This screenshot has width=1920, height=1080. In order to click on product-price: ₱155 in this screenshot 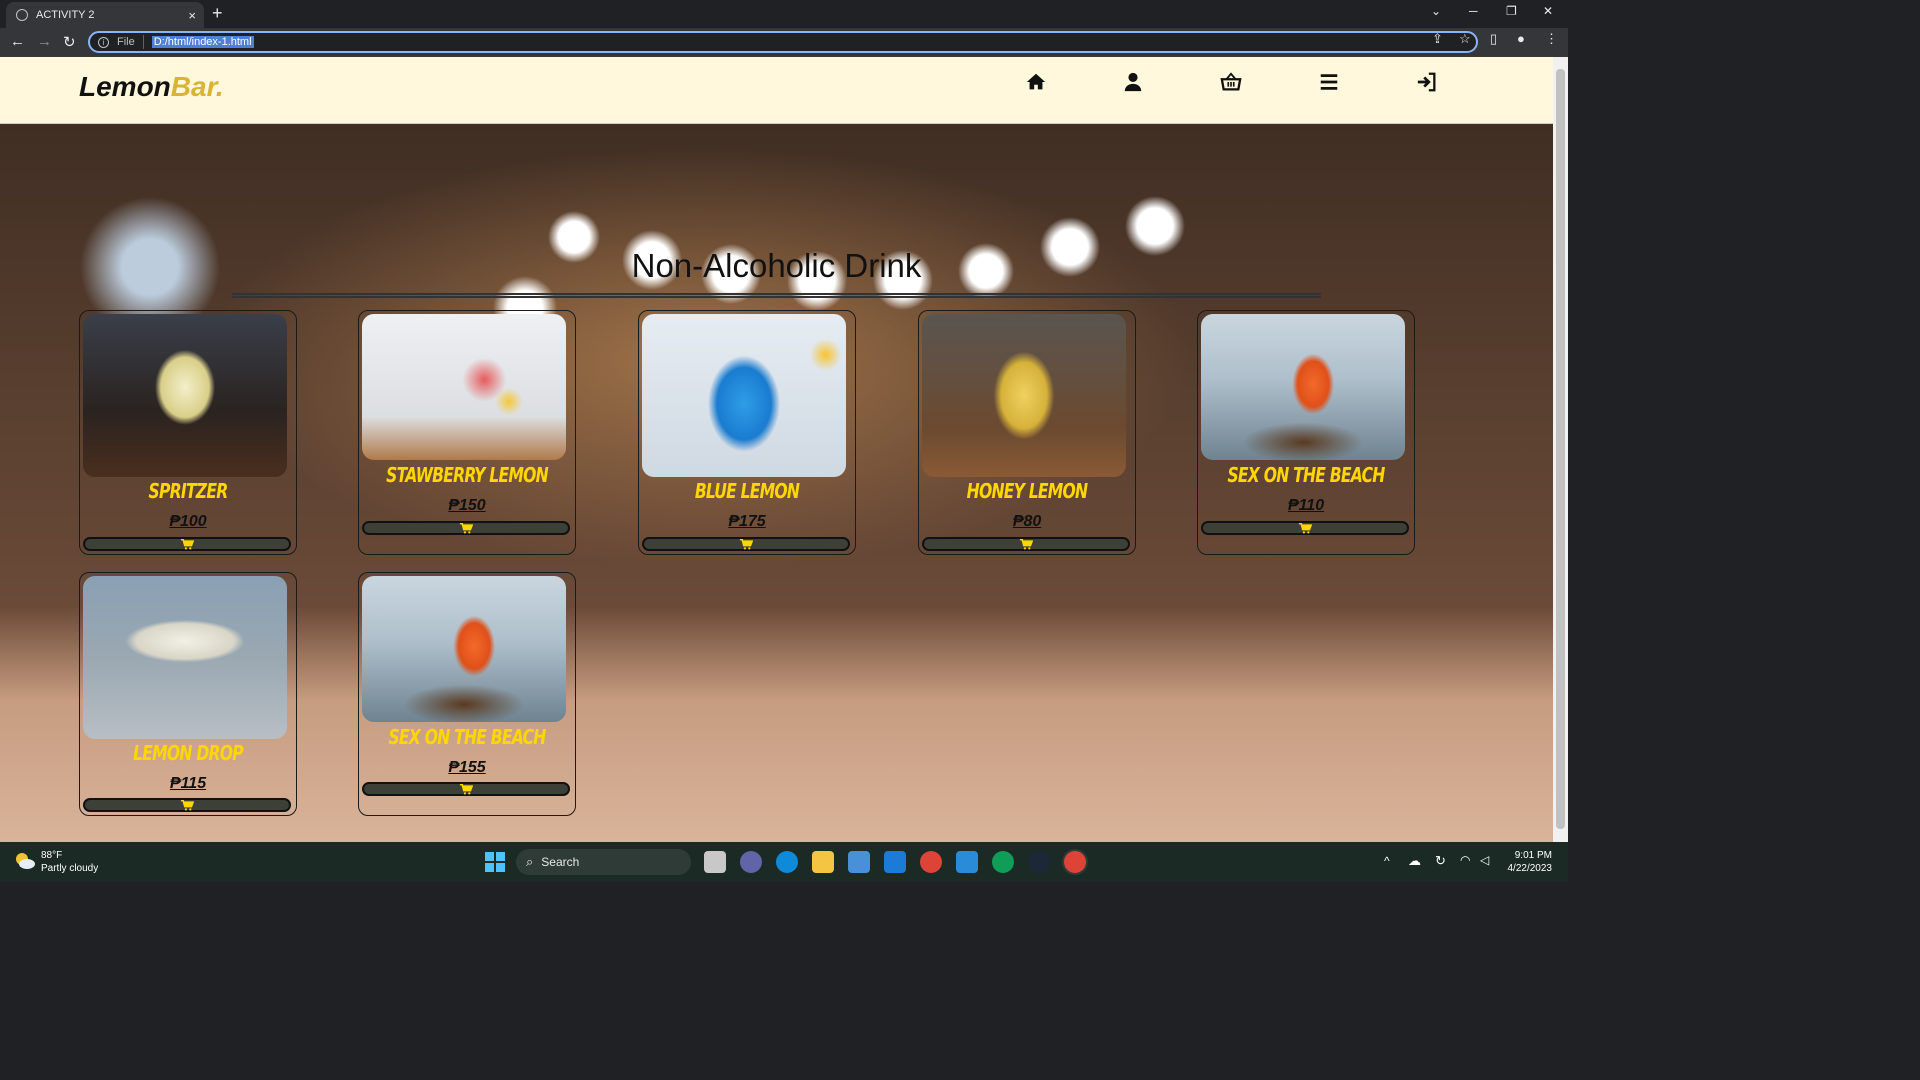, I will do `click(467, 767)`.